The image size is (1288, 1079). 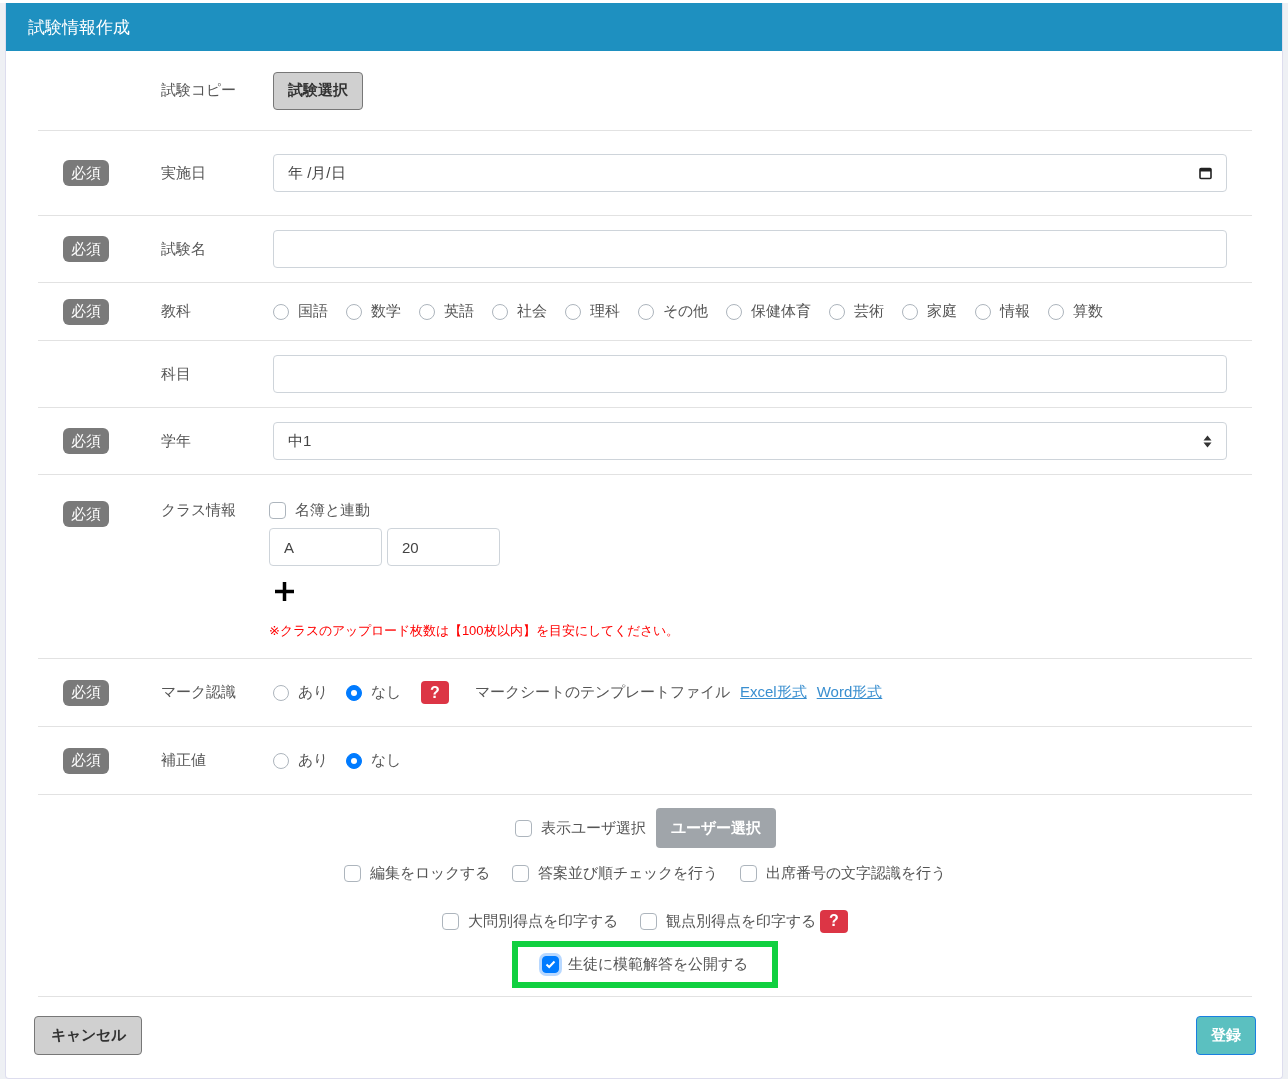 What do you see at coordinates (519, 311) in the screenshot?
I see `radio-option: 社会` at bounding box center [519, 311].